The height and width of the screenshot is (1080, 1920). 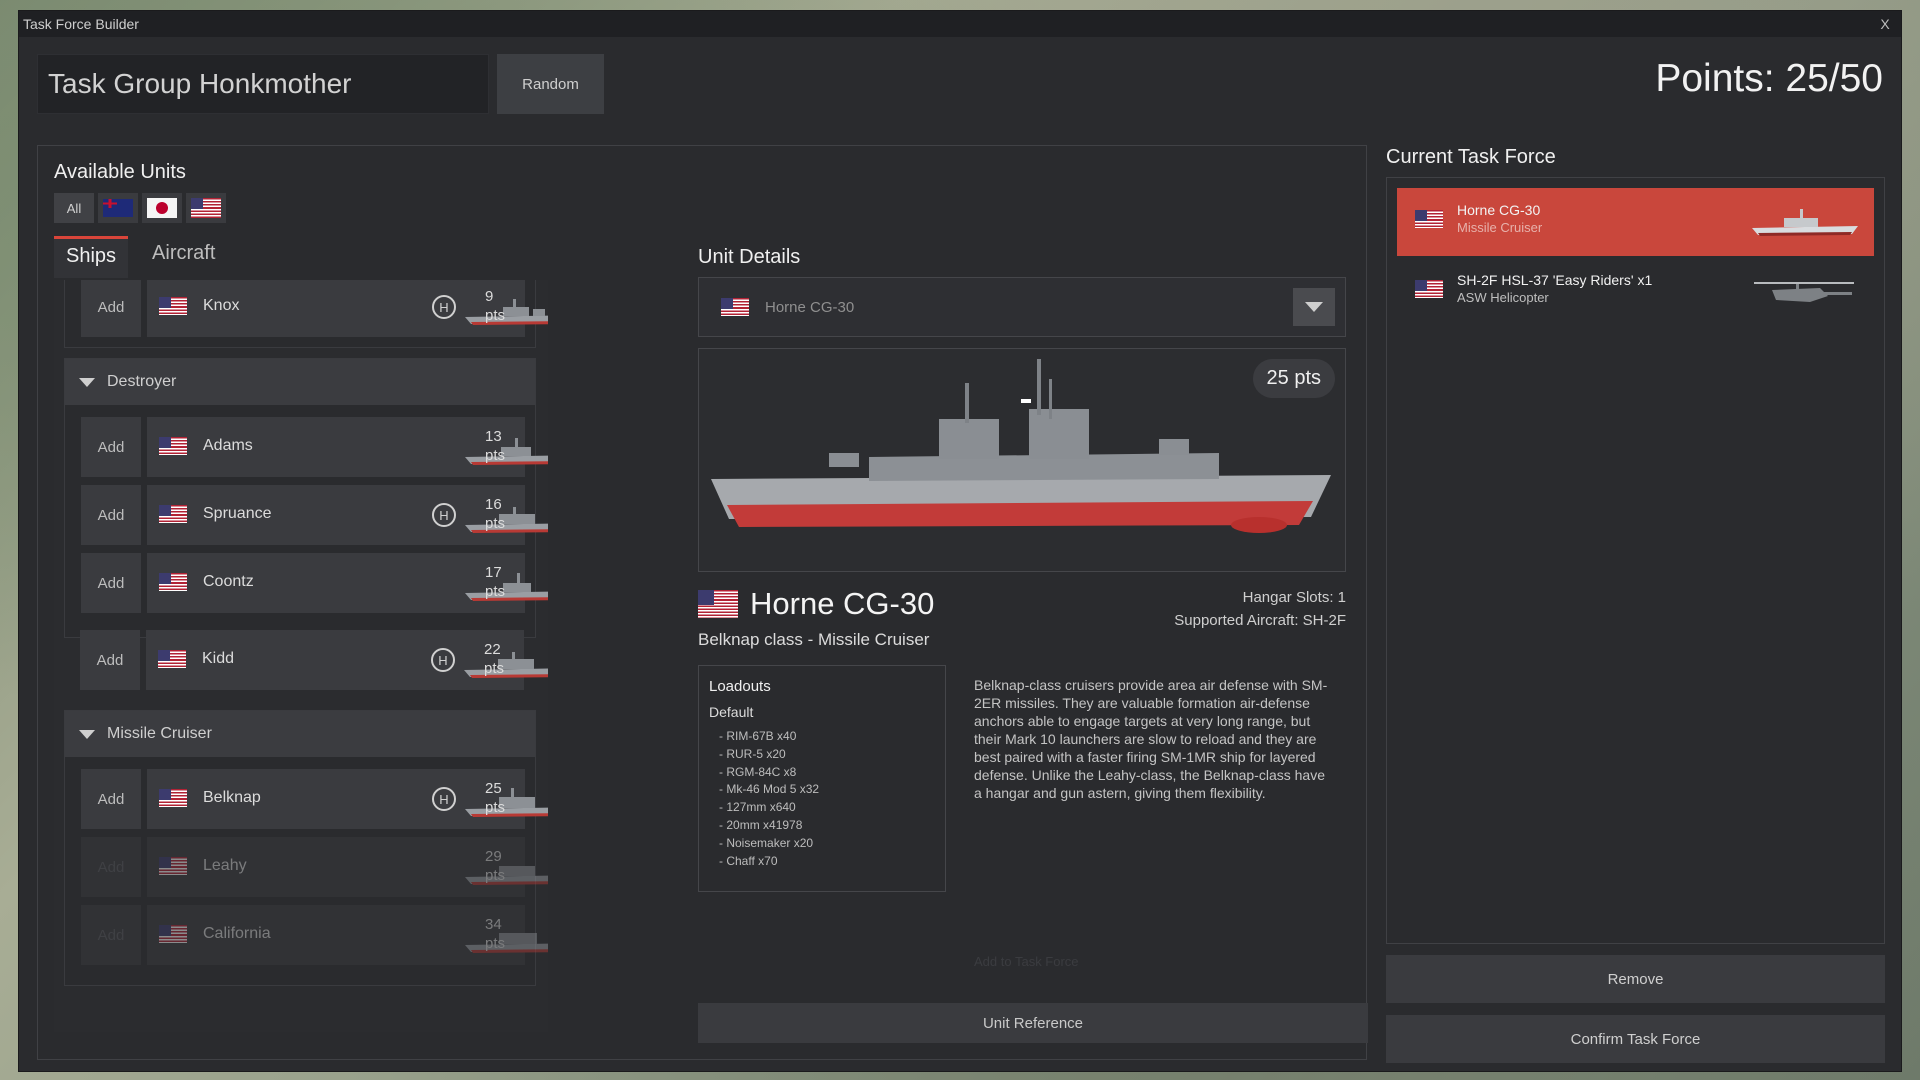 I want to click on dropdown-button, so click(x=1314, y=307).